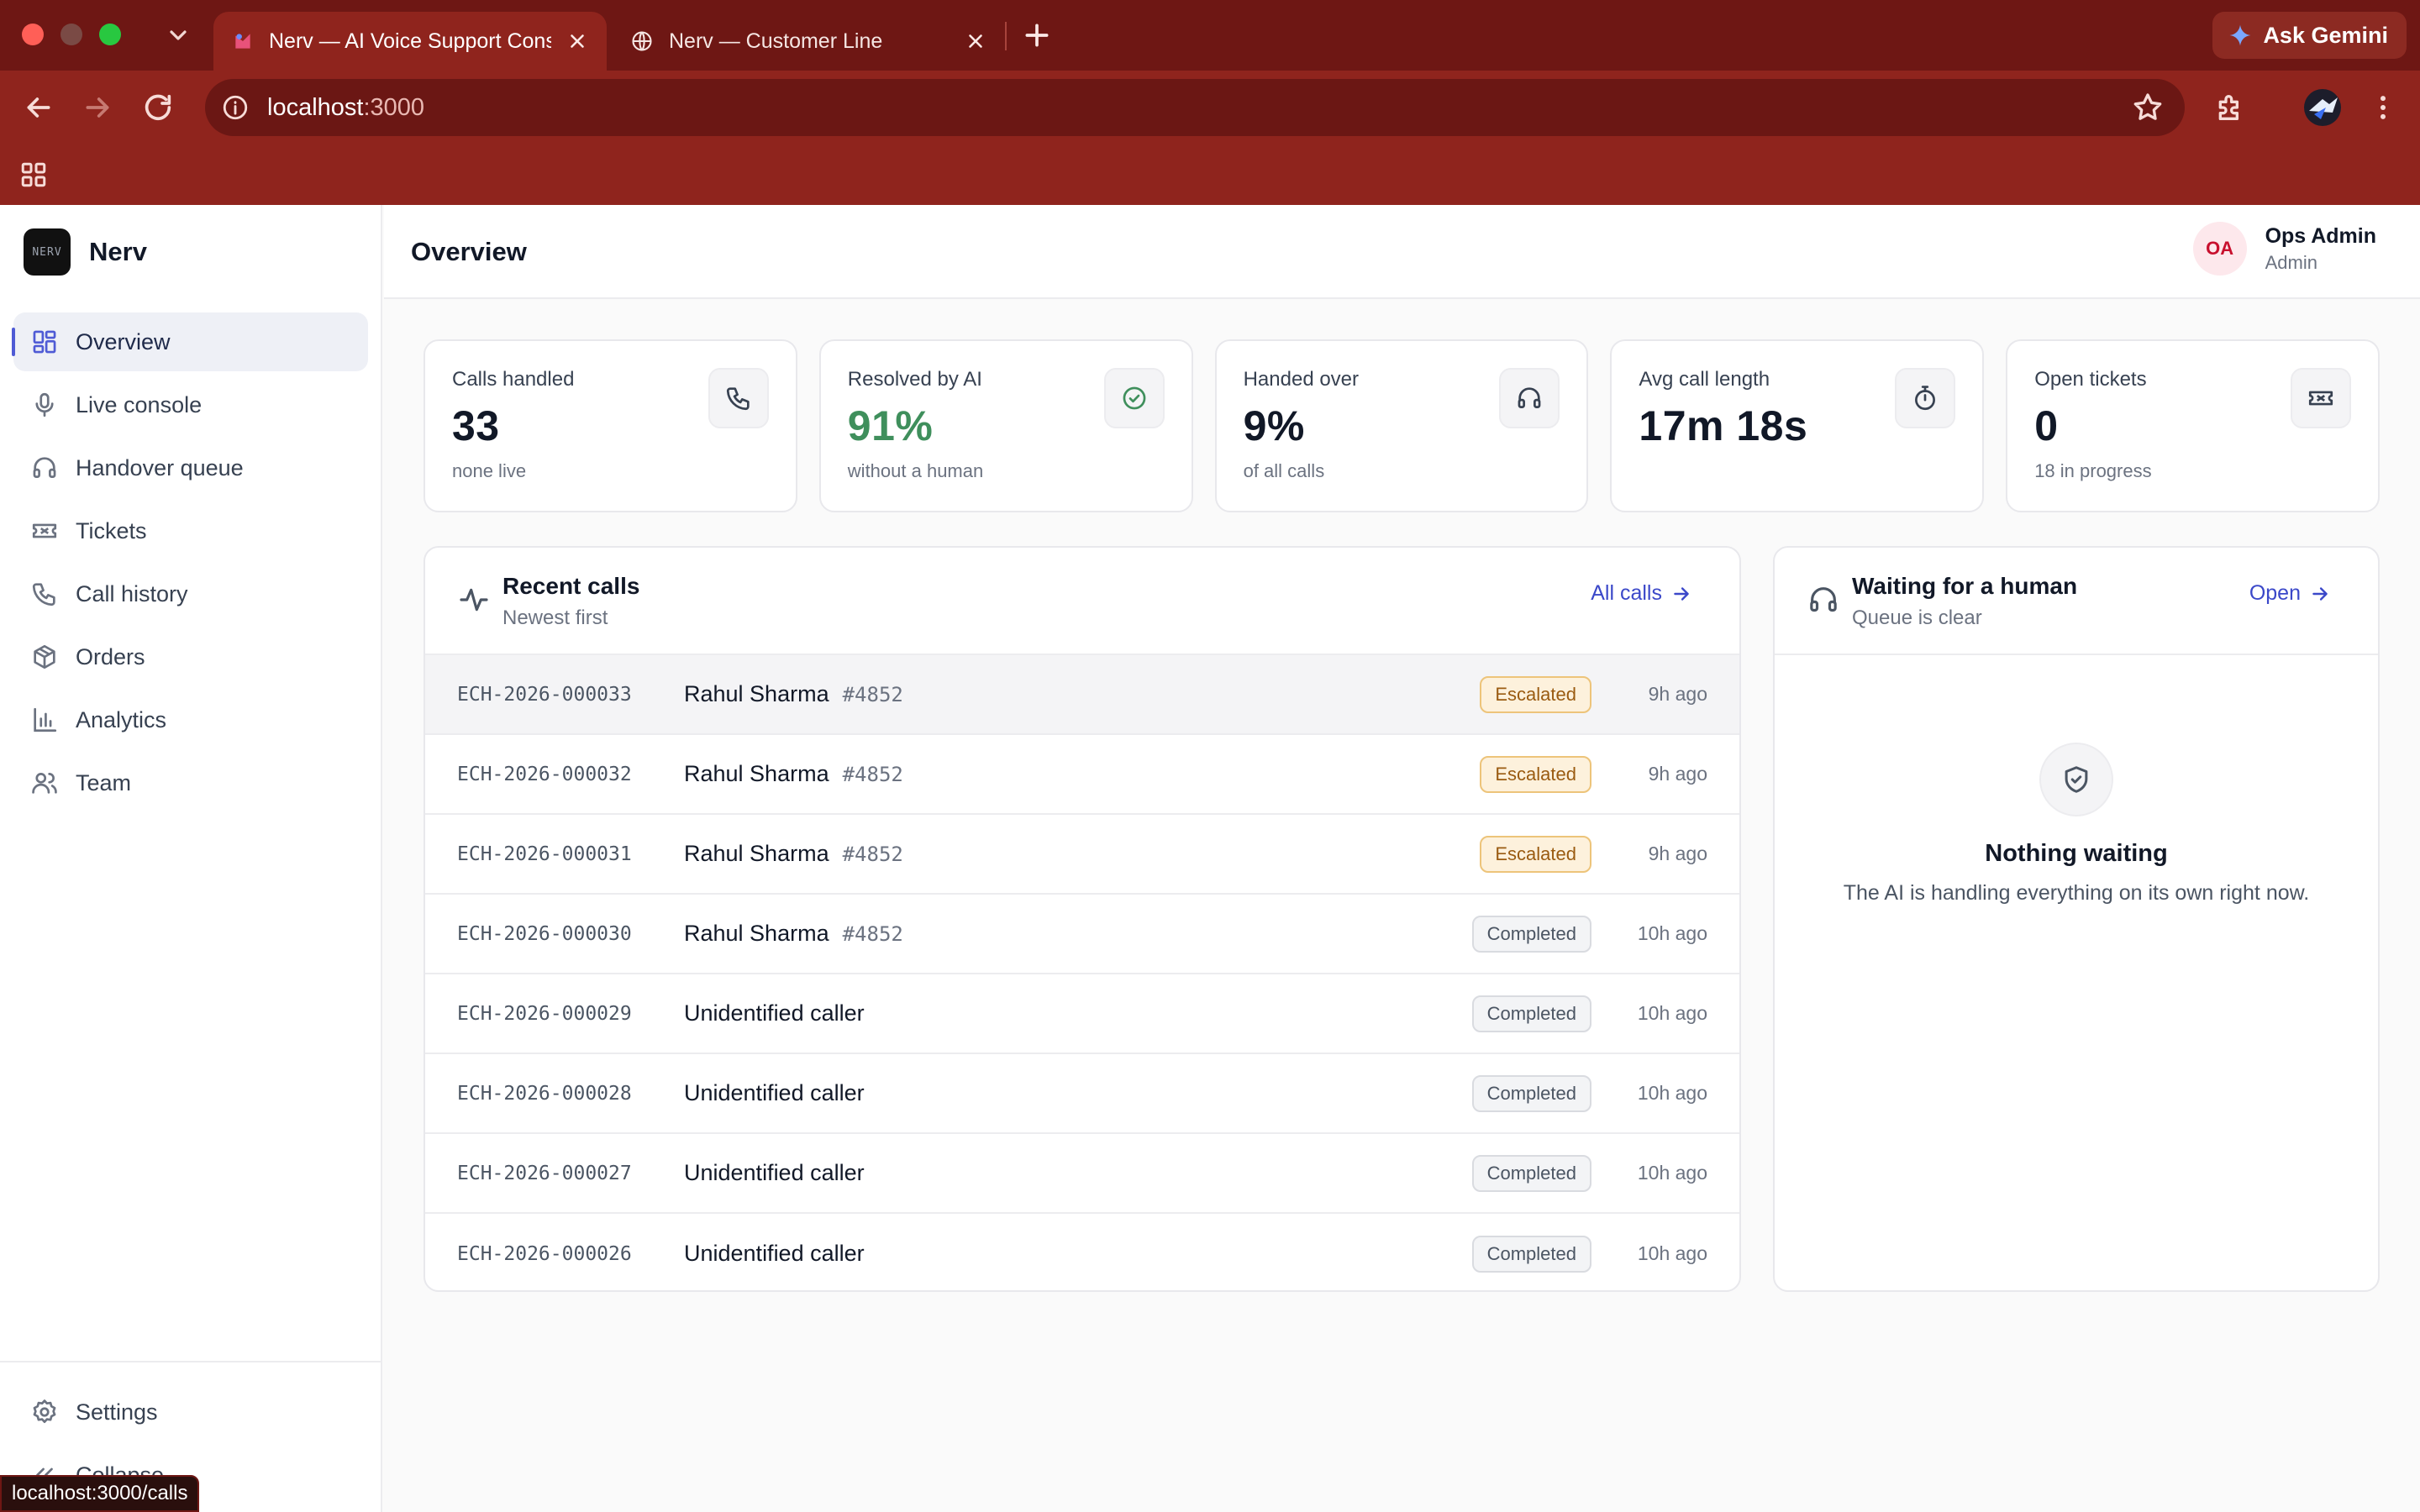 Image resolution: width=2420 pixels, height=1512 pixels. What do you see at coordinates (469, 251) in the screenshot?
I see `page-title: Overview` at bounding box center [469, 251].